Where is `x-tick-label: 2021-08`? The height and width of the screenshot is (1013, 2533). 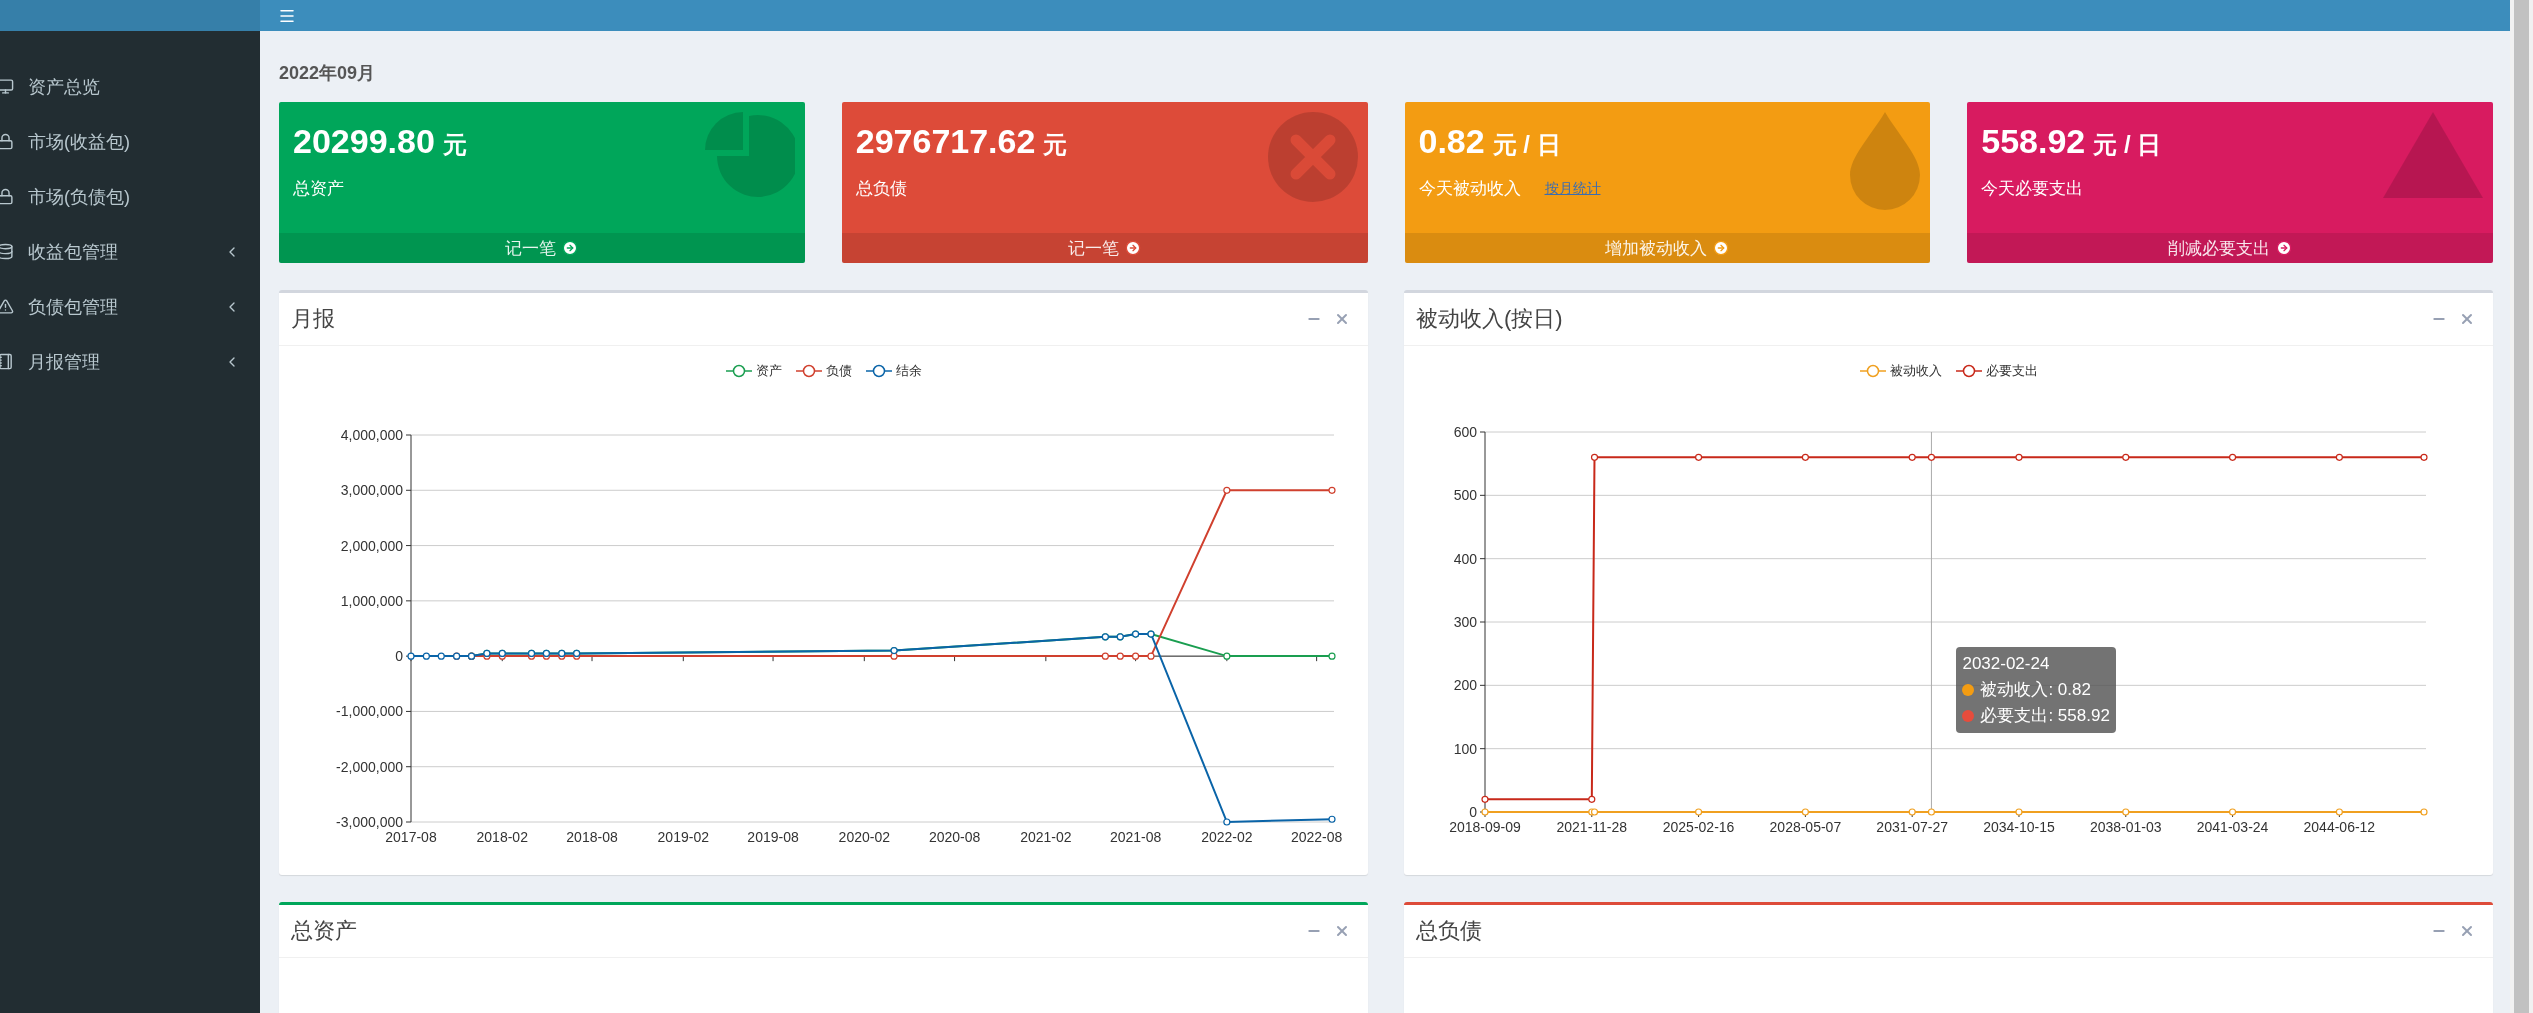
x-tick-label: 2021-08 is located at coordinates (1135, 837).